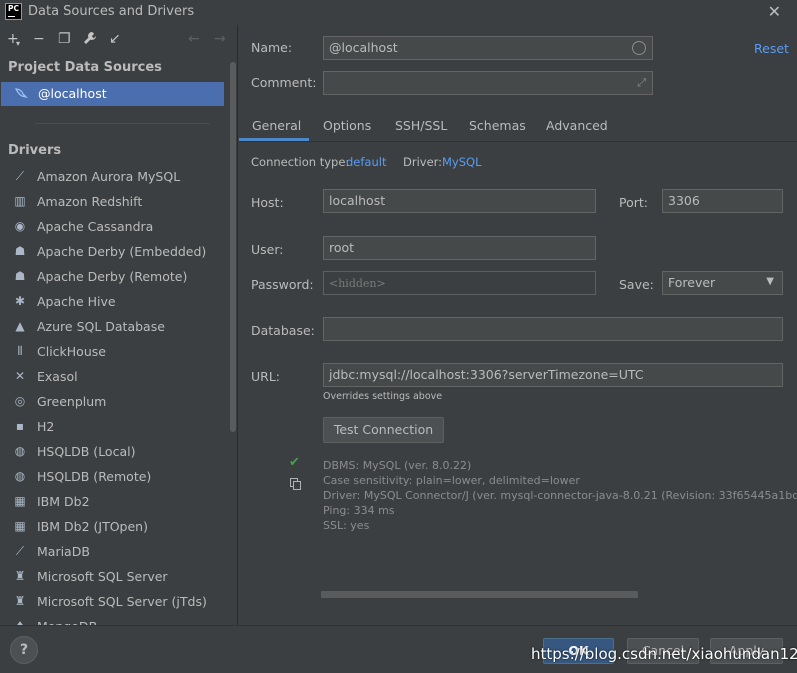  I want to click on driver-item: ☗ Apache Derby (Embedded), so click(112, 252).